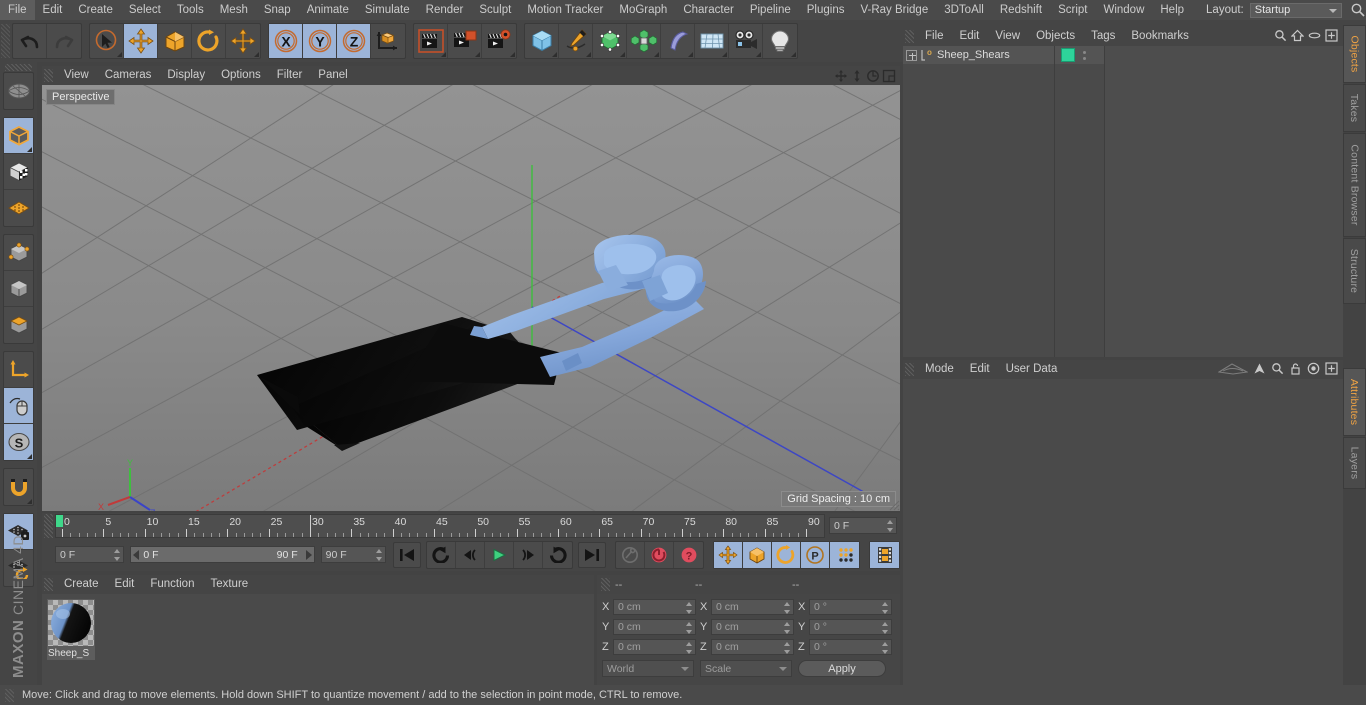 This screenshot has height=705, width=1366. What do you see at coordinates (1295, 10) in the screenshot?
I see `layout-select: Startup` at bounding box center [1295, 10].